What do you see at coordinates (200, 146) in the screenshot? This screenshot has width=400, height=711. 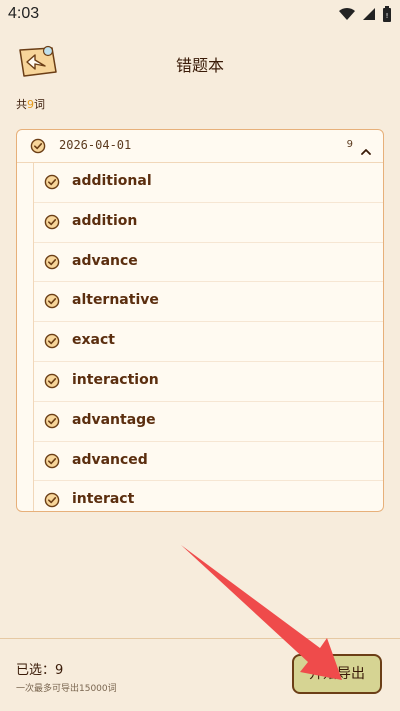 I see `date-group-header: 2026-04-01 9` at bounding box center [200, 146].